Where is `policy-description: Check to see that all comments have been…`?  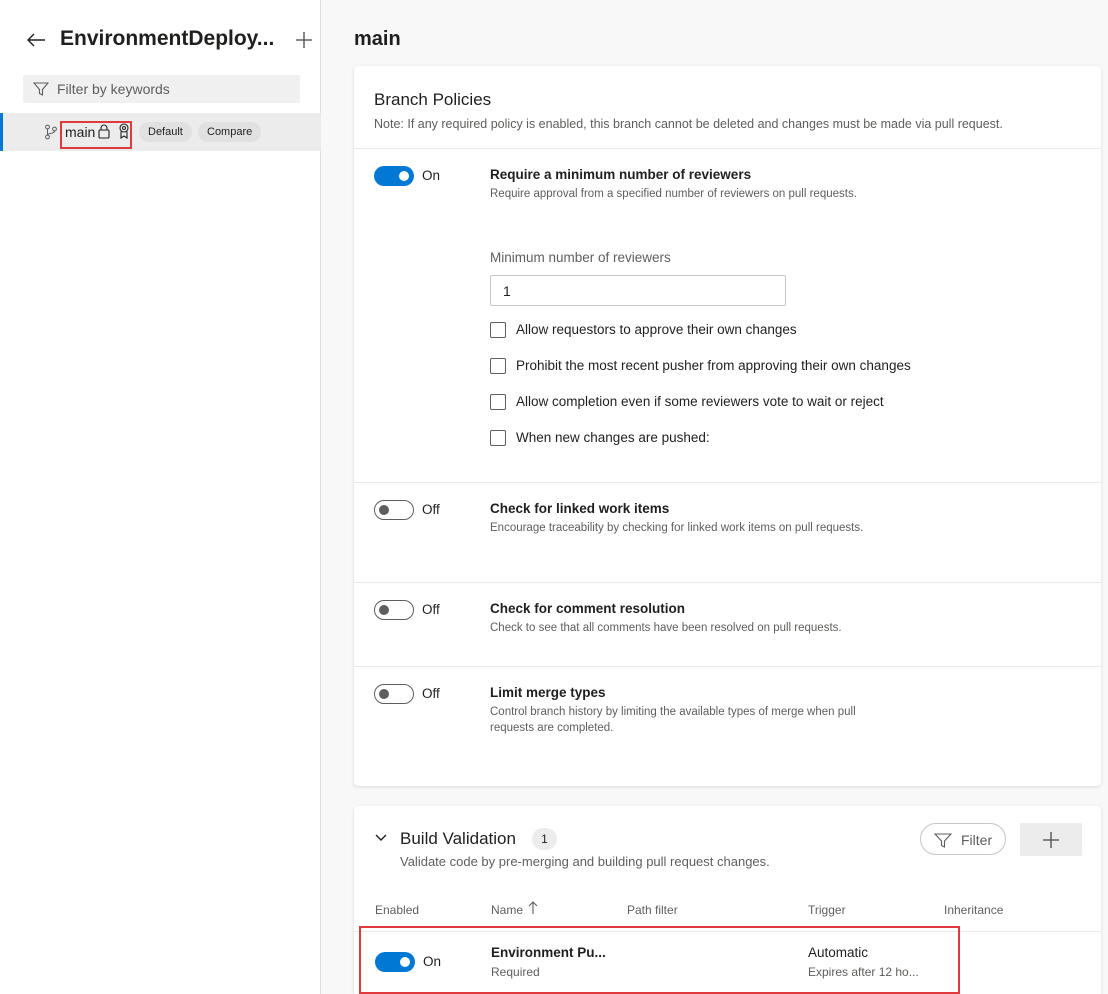 policy-description: Check to see that all comments have been… is located at coordinates (666, 628).